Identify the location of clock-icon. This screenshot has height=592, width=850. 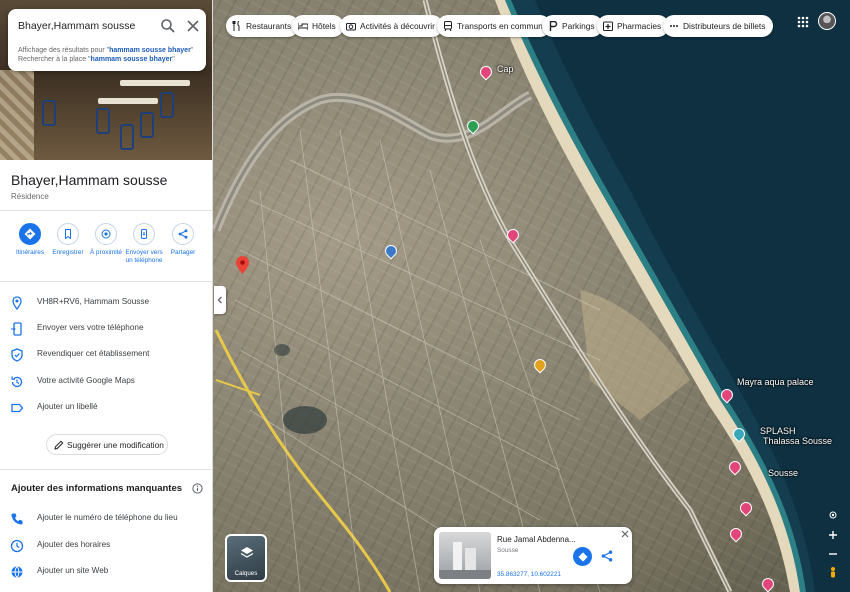
(17, 546).